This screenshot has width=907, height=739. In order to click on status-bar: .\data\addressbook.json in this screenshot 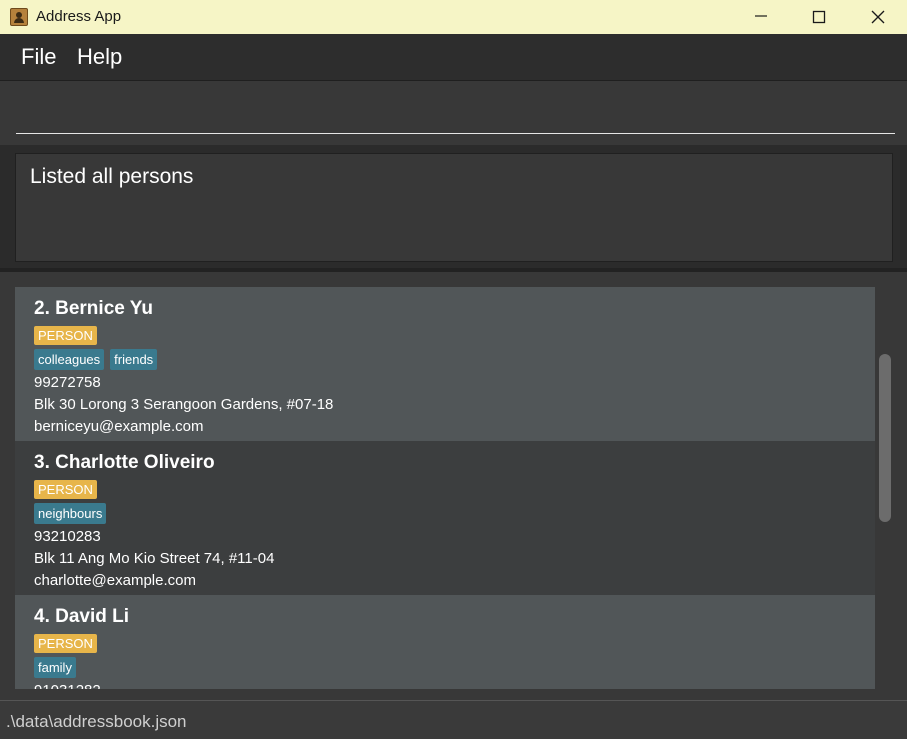, I will do `click(453, 719)`.